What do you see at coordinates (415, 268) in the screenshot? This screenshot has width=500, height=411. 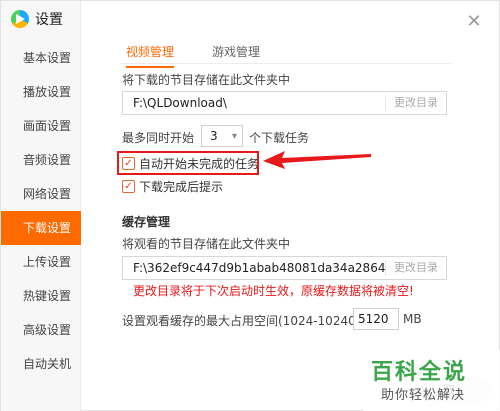 I see `cache-change-dir-button: 更改目录` at bounding box center [415, 268].